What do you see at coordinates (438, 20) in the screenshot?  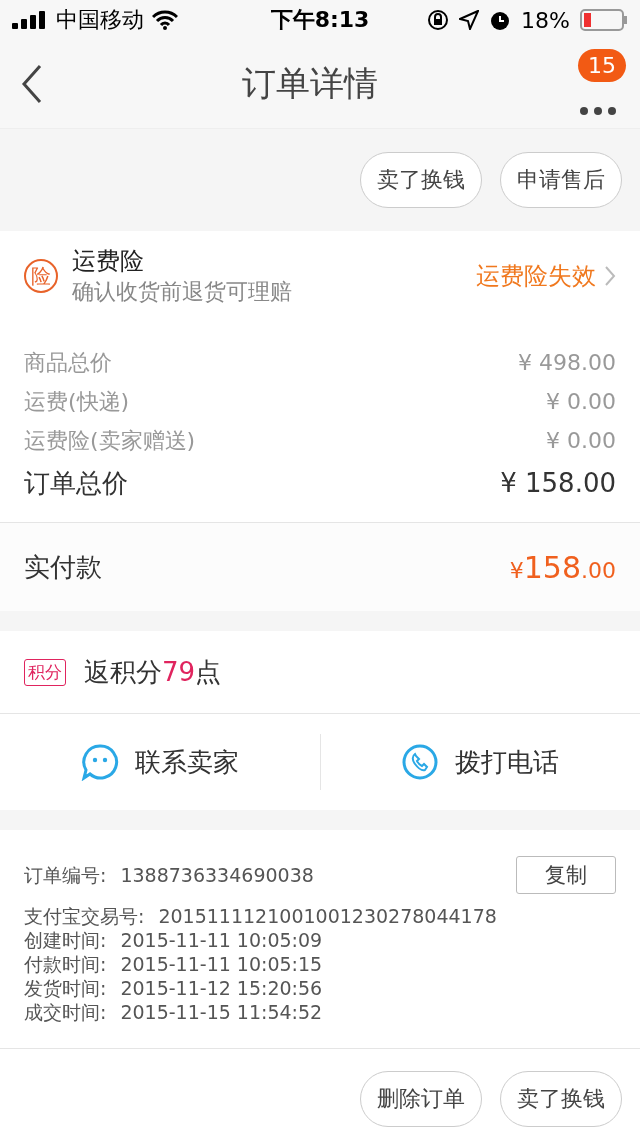 I see `rotation-lock-icon` at bounding box center [438, 20].